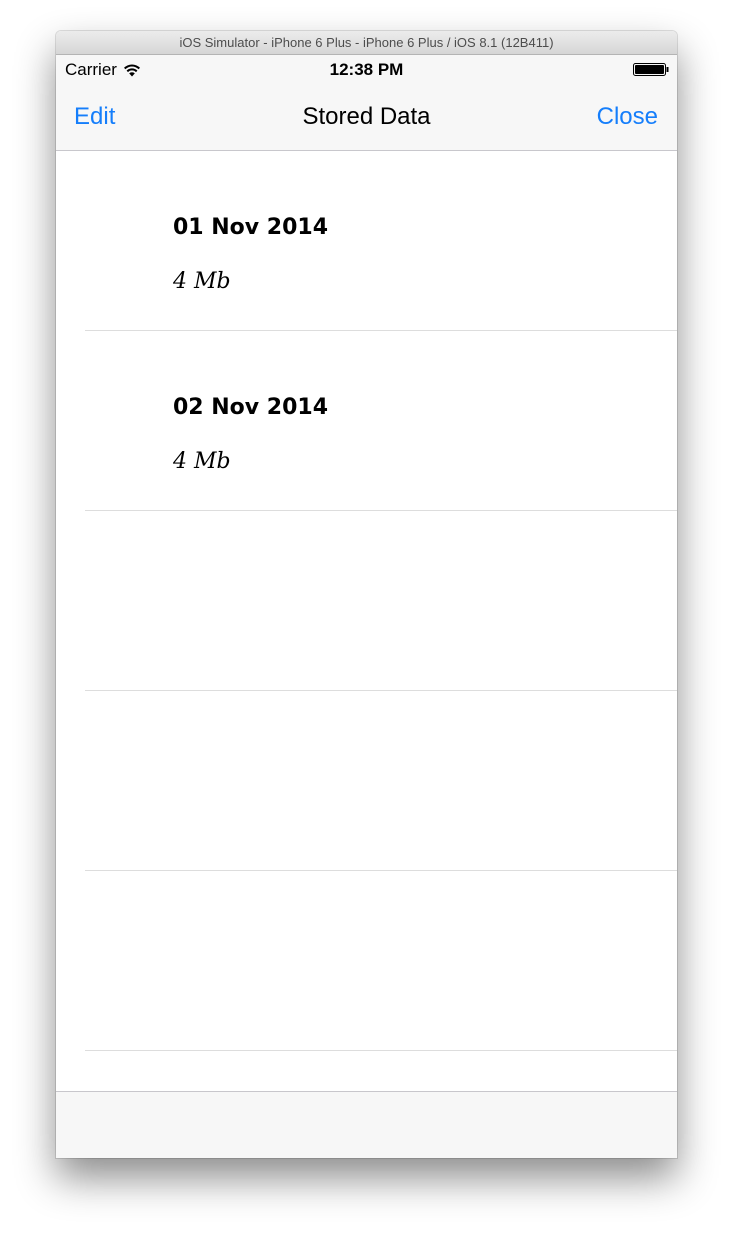  Describe the element at coordinates (627, 117) in the screenshot. I see `close-button: Close` at that location.